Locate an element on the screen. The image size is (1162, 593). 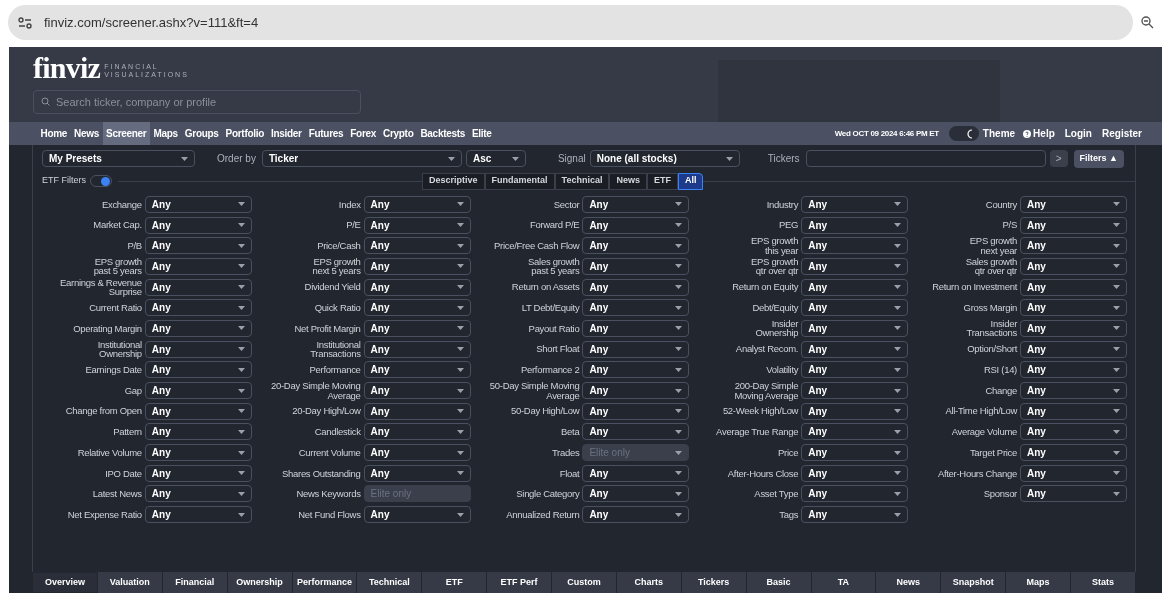
filter-tab: All is located at coordinates (690, 181).